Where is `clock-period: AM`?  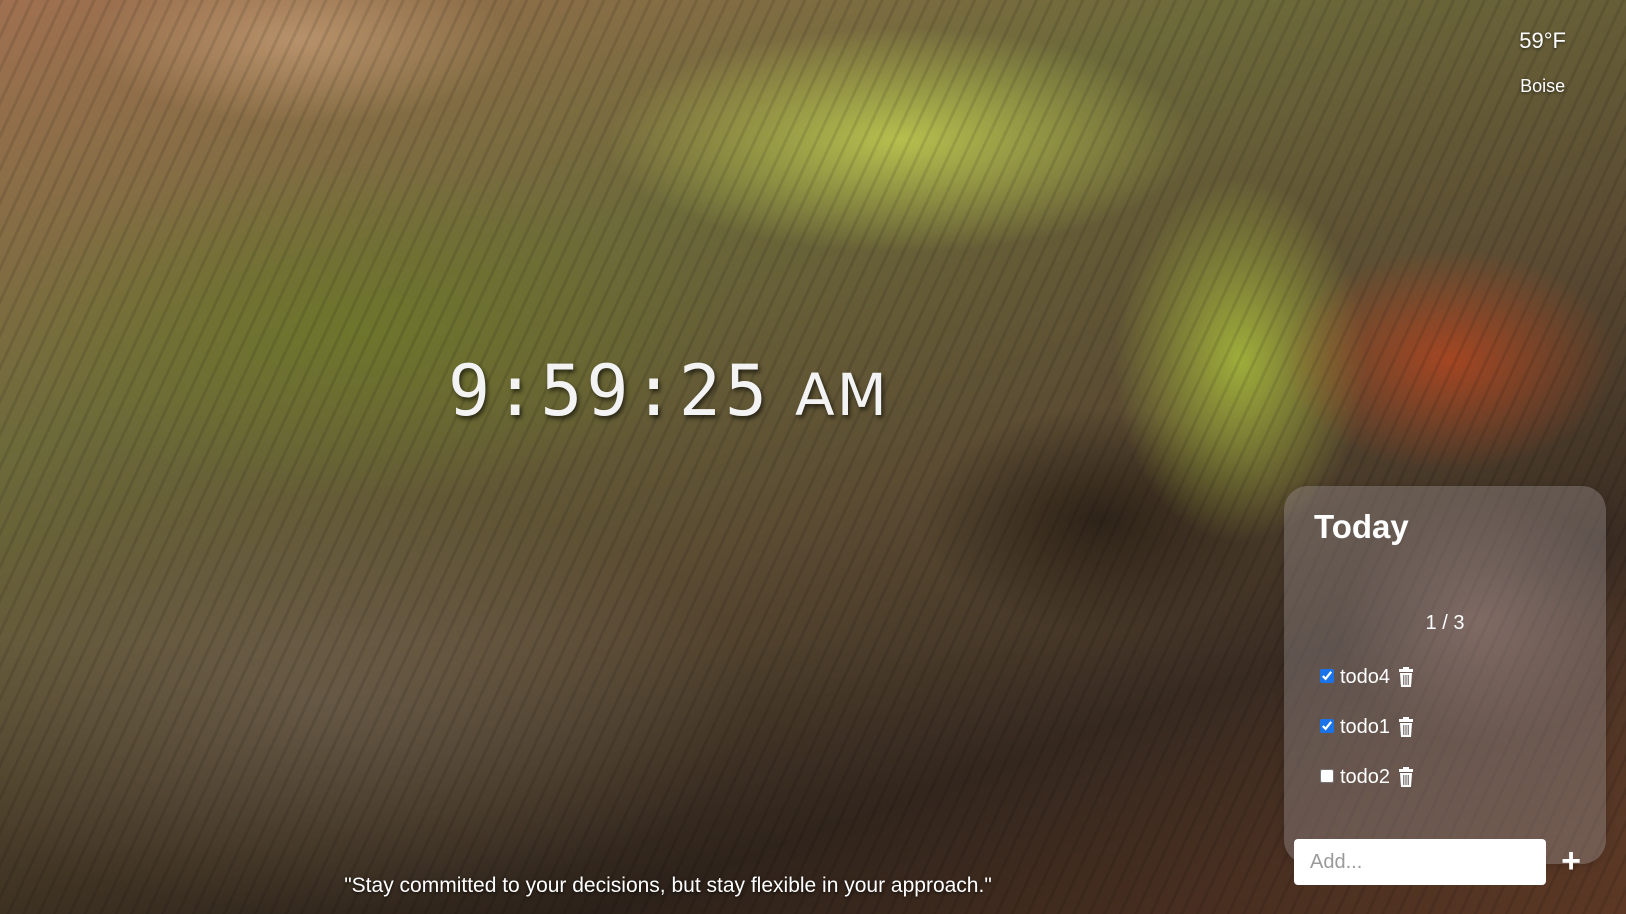 clock-period: AM is located at coordinates (842, 395).